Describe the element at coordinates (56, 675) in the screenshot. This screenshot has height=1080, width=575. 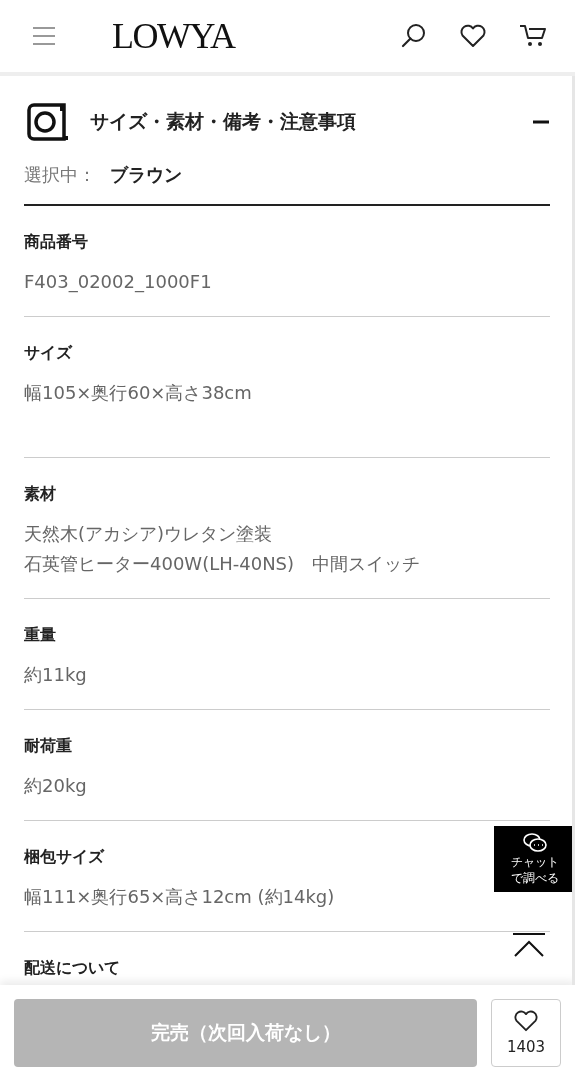
I see `spec-value: 約11kg` at that location.